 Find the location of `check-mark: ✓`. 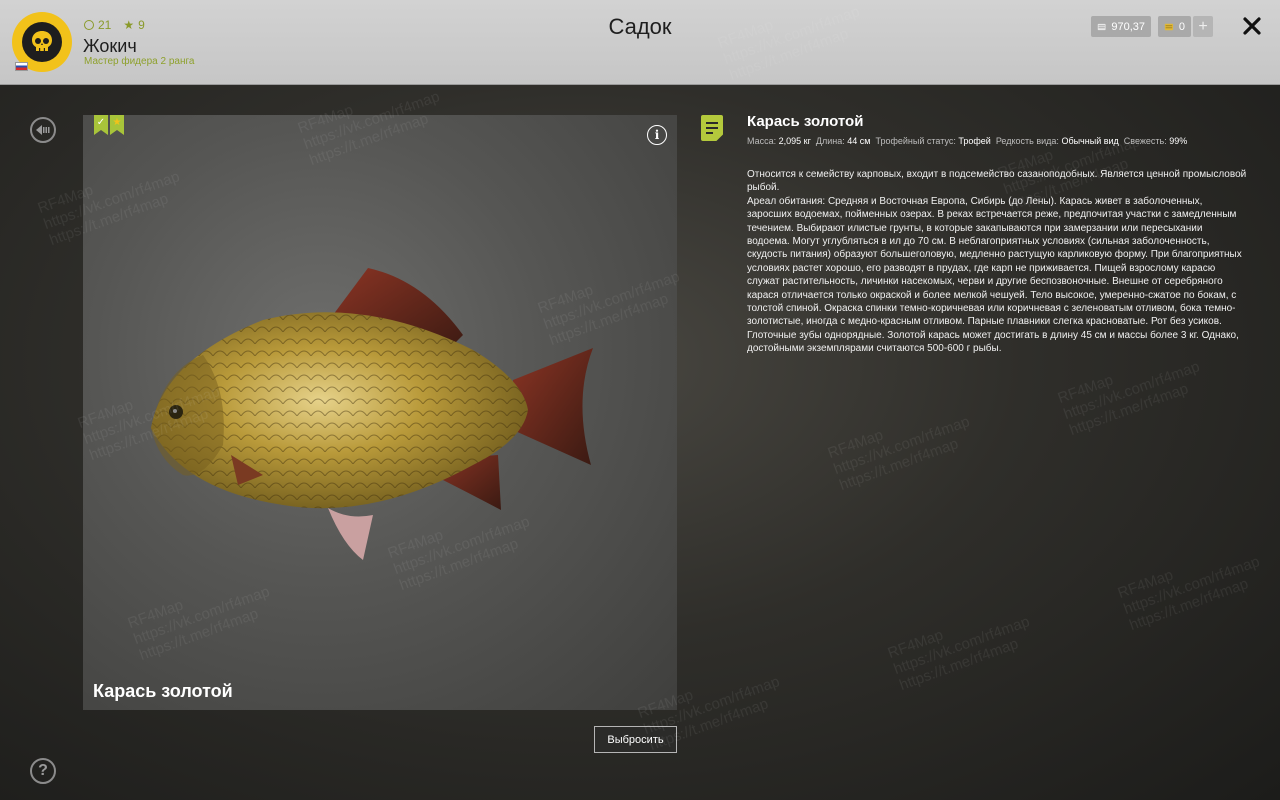

check-mark: ✓ is located at coordinates (101, 122).